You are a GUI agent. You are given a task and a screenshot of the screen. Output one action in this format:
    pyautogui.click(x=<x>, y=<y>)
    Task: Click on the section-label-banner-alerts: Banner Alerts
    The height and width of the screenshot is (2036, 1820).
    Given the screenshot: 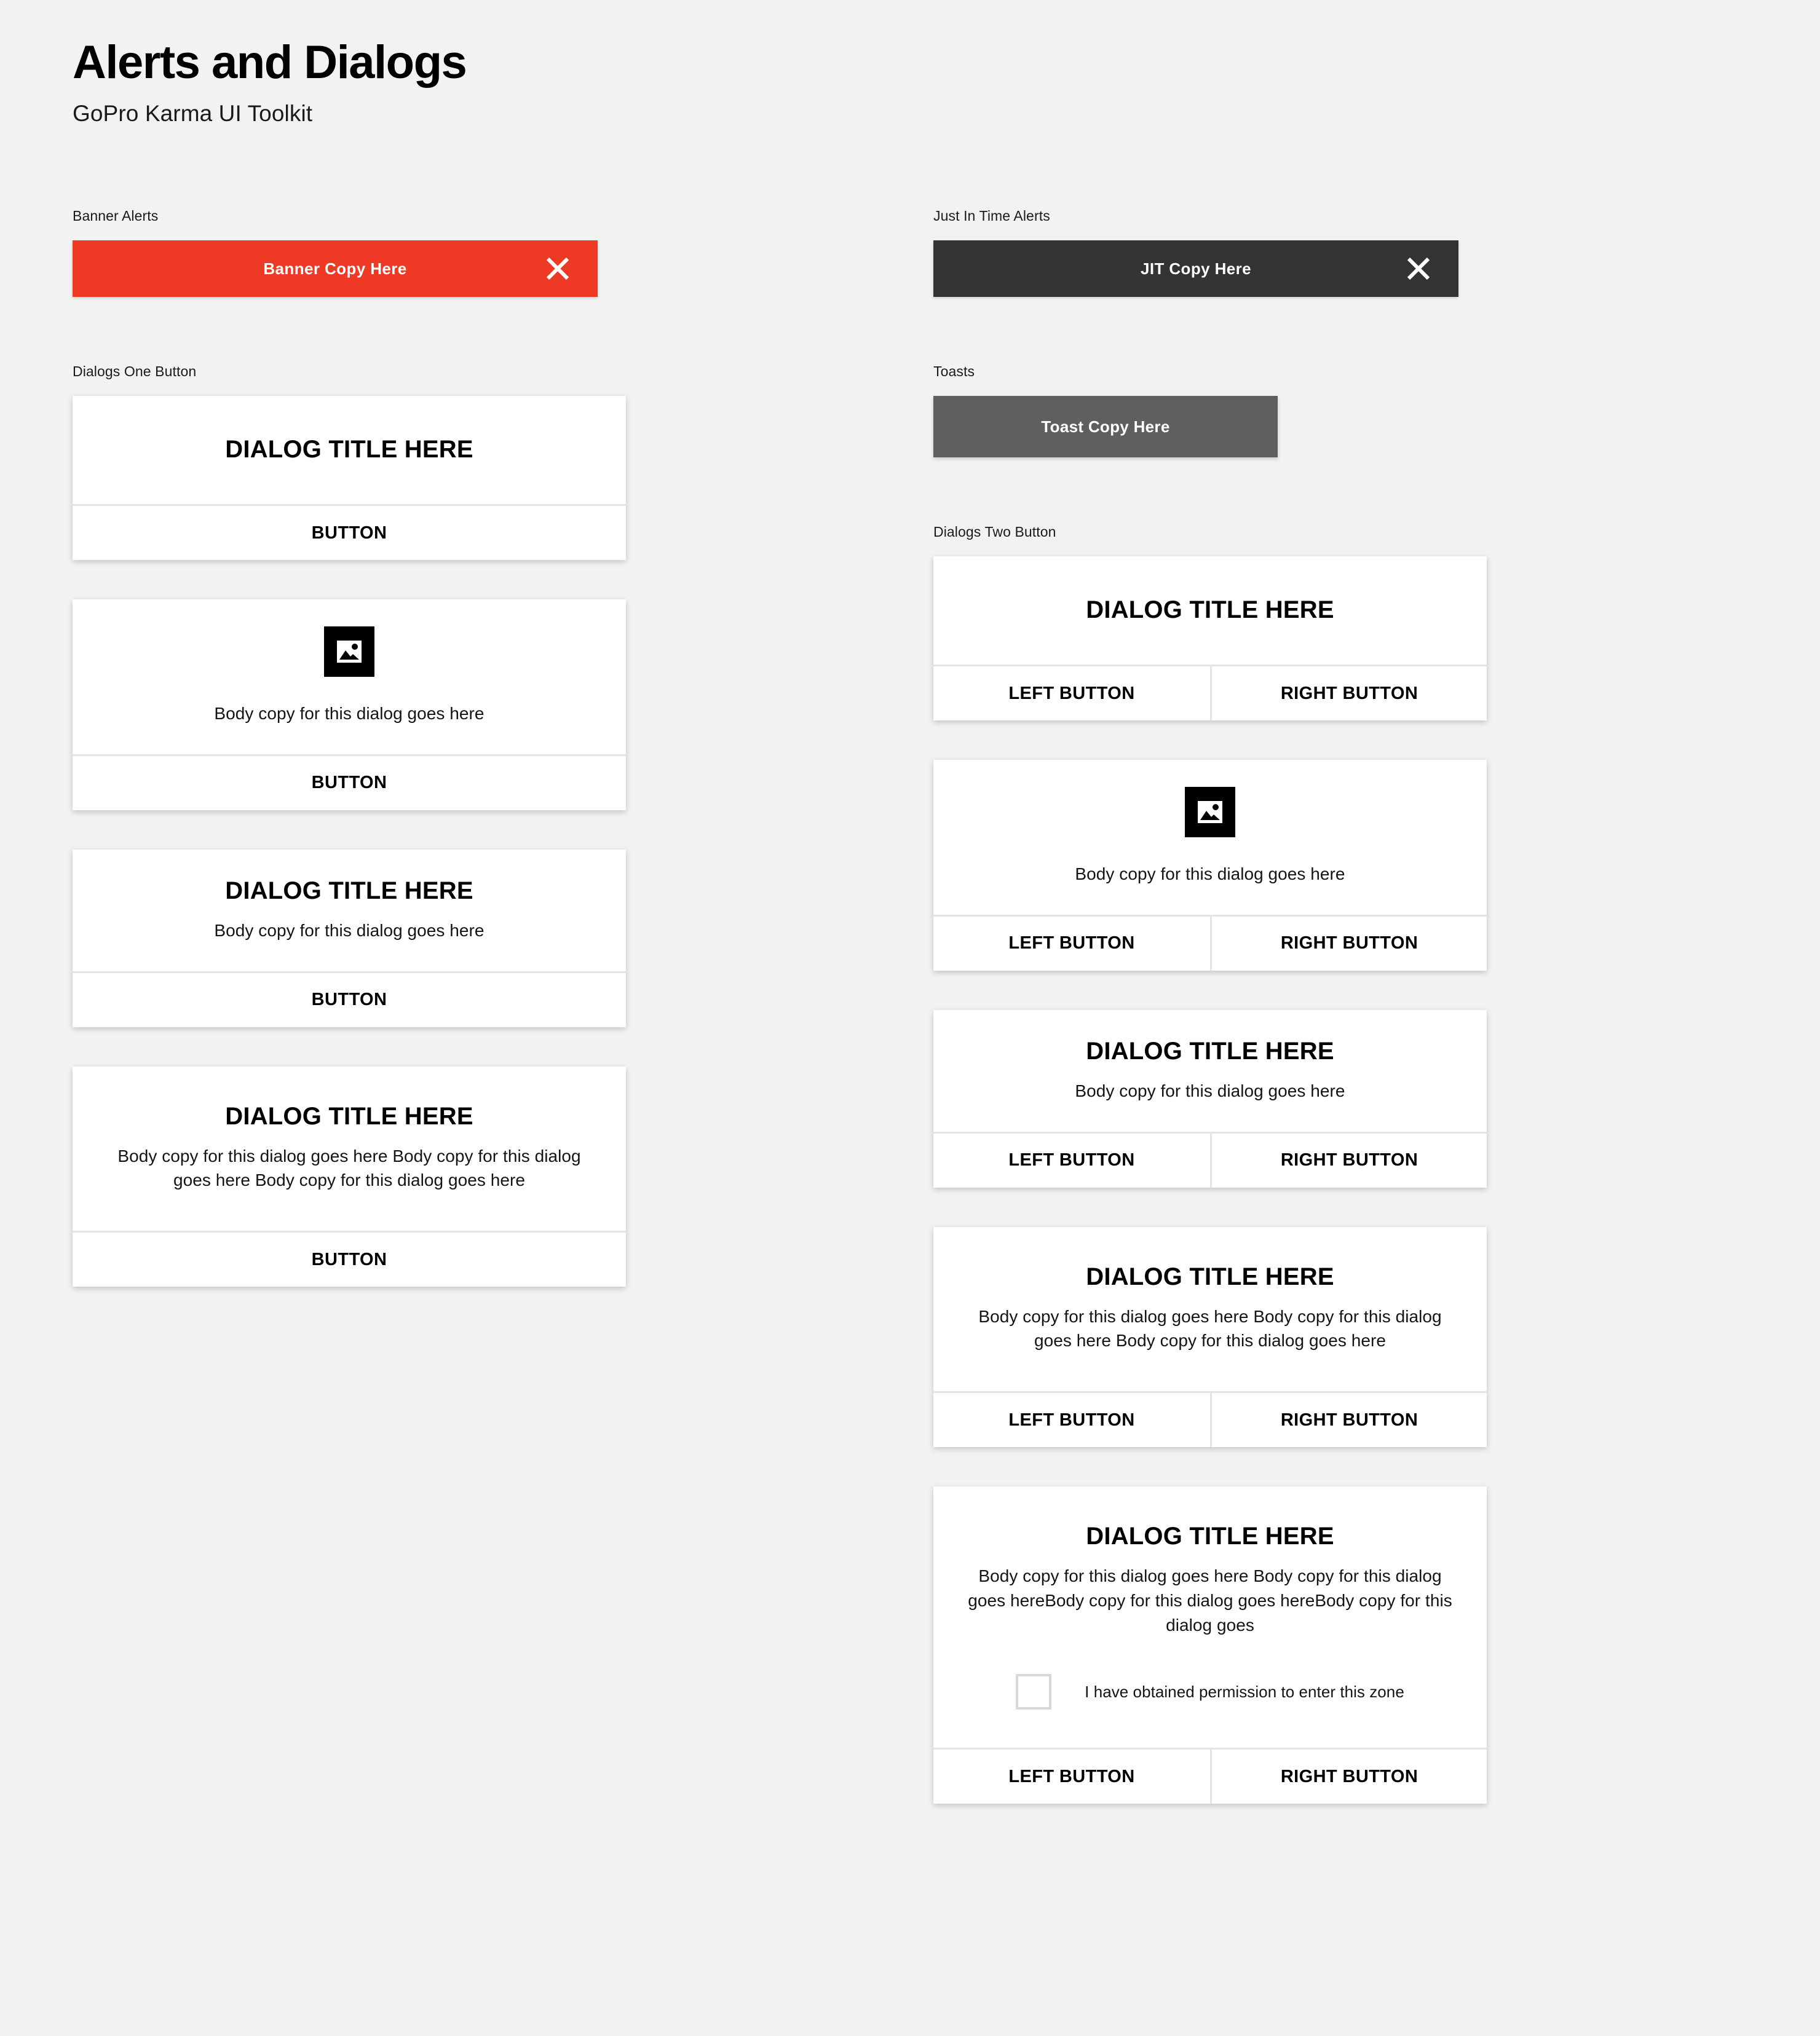 What is the action you would take?
    pyautogui.click(x=116, y=216)
    